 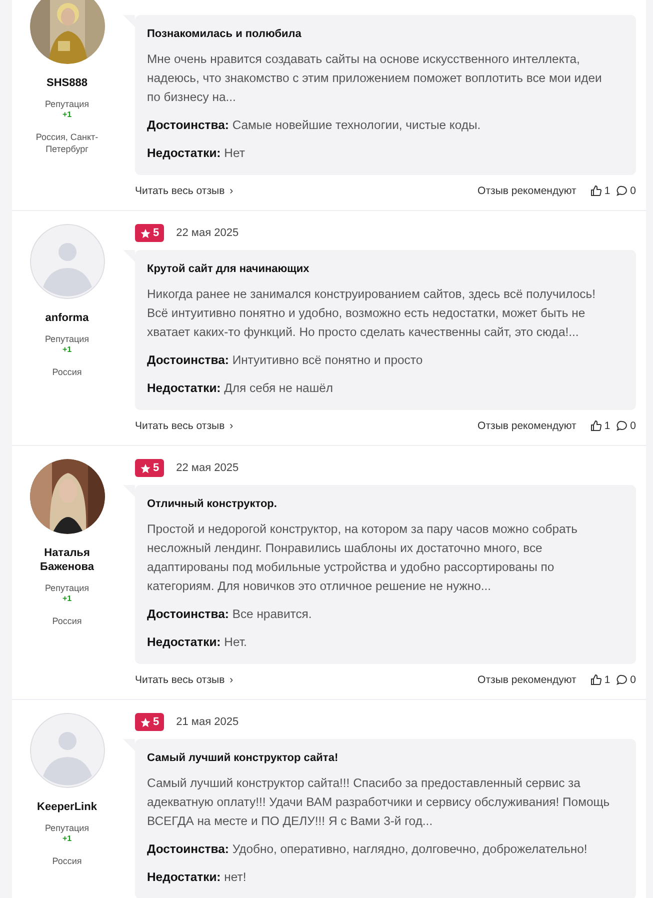 I want to click on review-cons: Недостатки: нет!, so click(x=197, y=877).